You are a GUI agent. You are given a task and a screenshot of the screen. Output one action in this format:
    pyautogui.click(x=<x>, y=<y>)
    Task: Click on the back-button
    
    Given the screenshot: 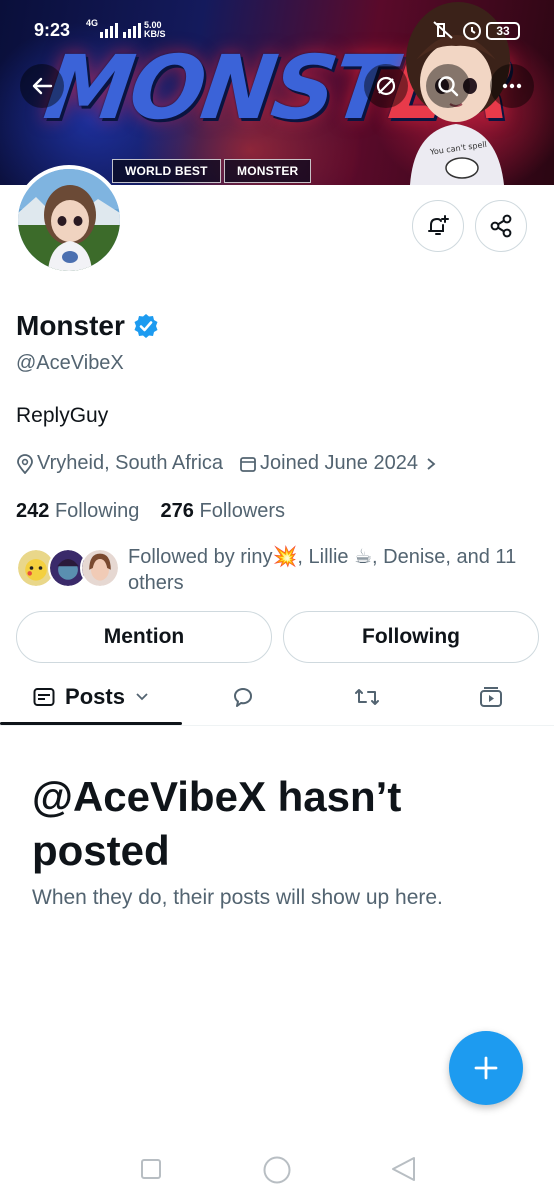 What is the action you would take?
    pyautogui.click(x=42, y=86)
    